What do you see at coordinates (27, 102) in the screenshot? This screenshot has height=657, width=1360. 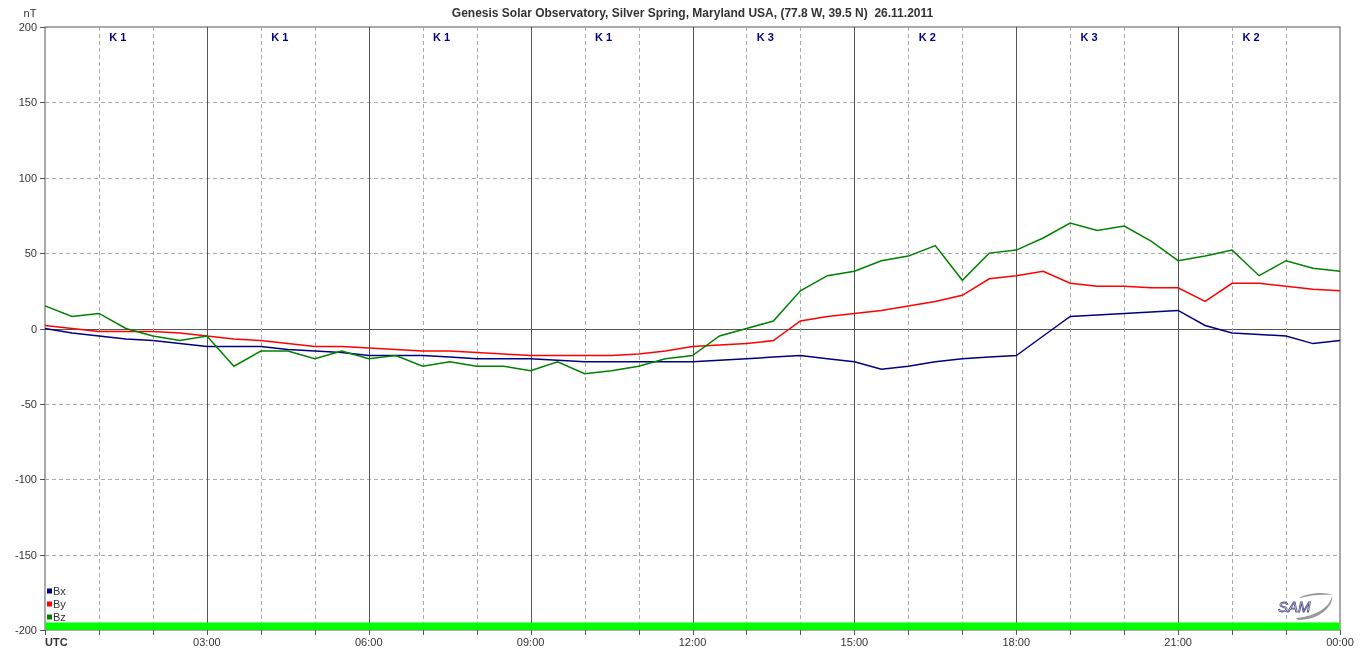 I see `y-axis-label: 150` at bounding box center [27, 102].